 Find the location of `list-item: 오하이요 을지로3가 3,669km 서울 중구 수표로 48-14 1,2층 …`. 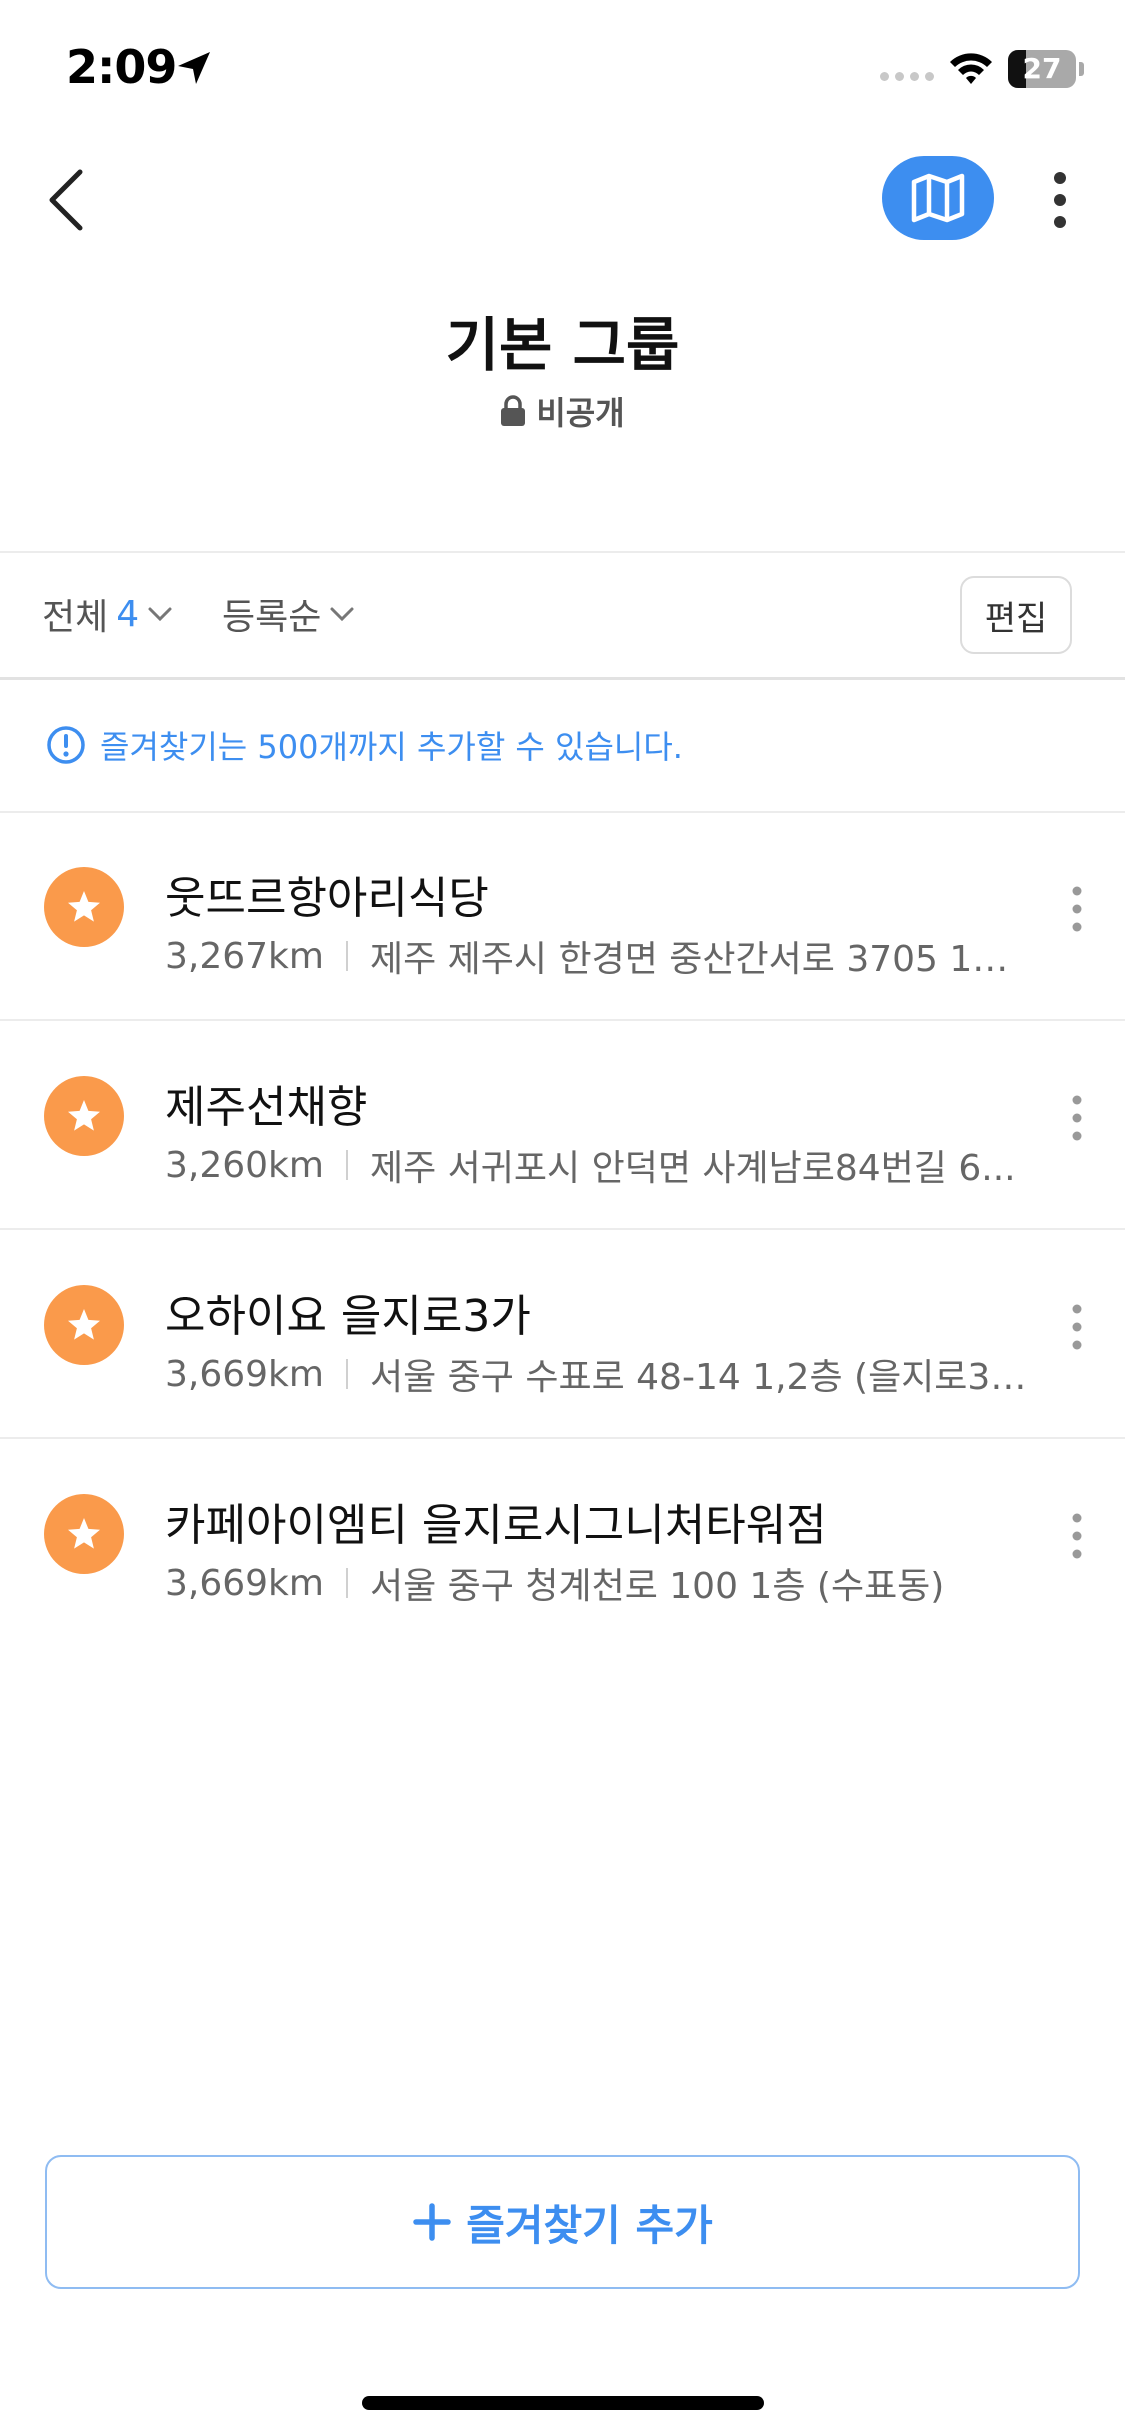

list-item: 오하이요 을지로3가 3,669km 서울 중구 수표로 48-14 1,2층 … is located at coordinates (562, 1334).